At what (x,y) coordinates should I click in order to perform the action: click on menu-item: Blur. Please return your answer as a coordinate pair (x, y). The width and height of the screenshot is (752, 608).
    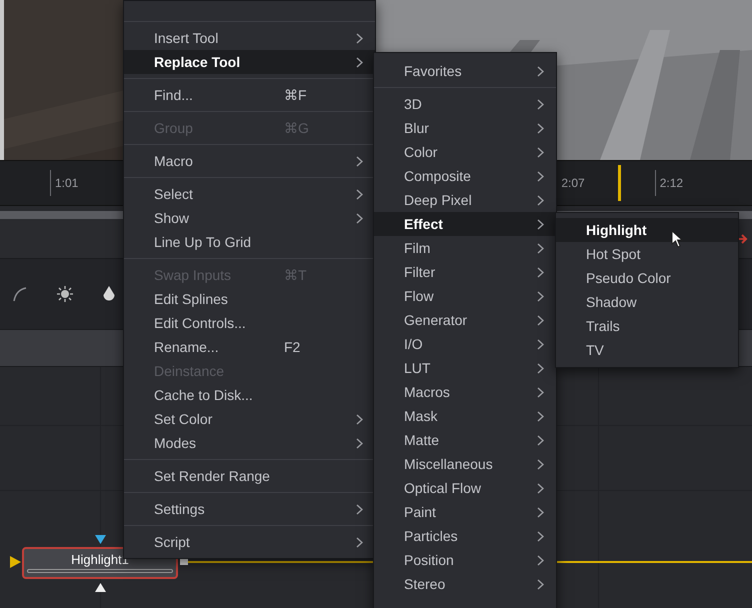
    Looking at the image, I should click on (465, 128).